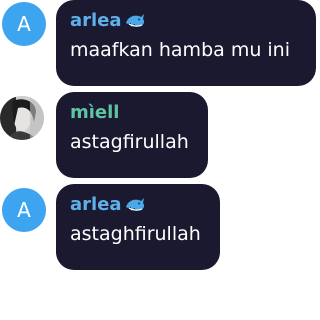 This screenshot has width=320, height=320. What do you see at coordinates (180, 50) in the screenshot?
I see `message-text: maafkan hamba mu ini` at bounding box center [180, 50].